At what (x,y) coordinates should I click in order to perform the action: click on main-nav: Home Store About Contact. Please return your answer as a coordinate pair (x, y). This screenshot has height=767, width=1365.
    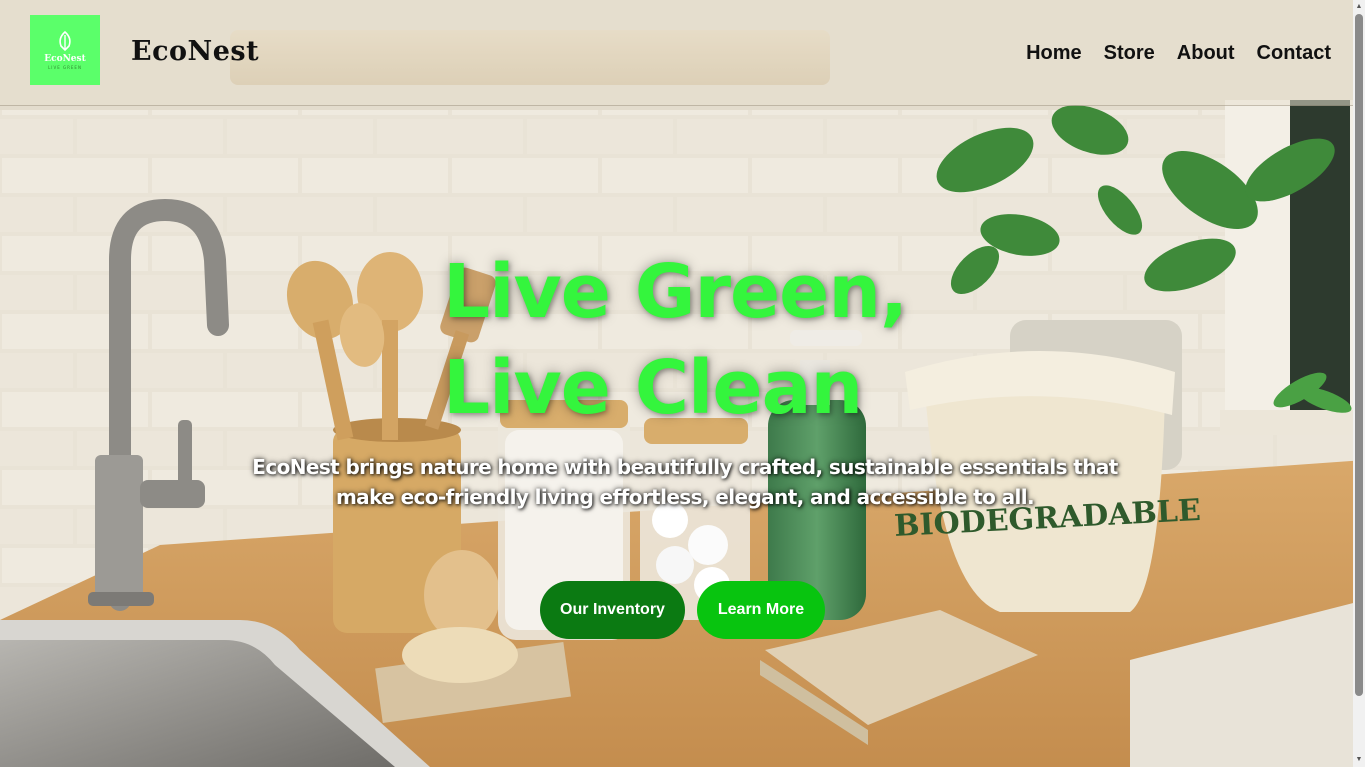
    Looking at the image, I should click on (1178, 53).